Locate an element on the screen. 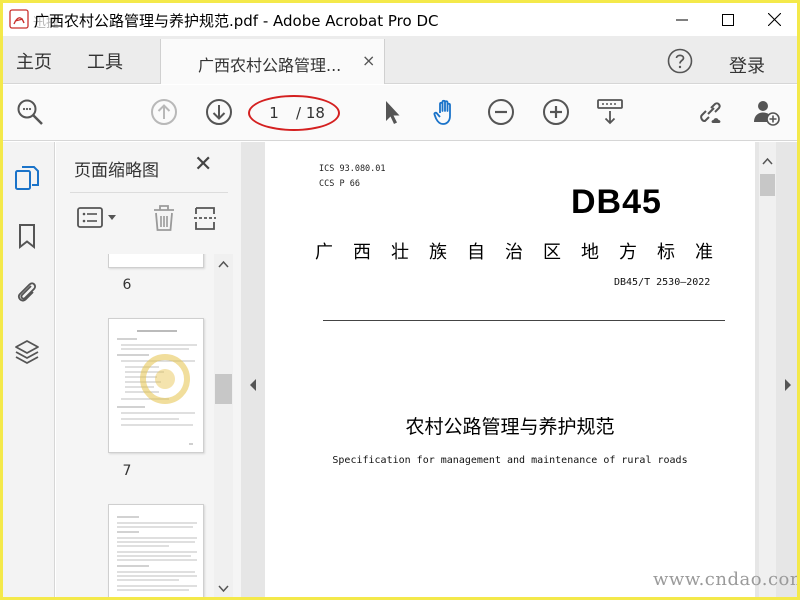 This screenshot has width=800, height=600. tab-home: 主页 is located at coordinates (34, 61).